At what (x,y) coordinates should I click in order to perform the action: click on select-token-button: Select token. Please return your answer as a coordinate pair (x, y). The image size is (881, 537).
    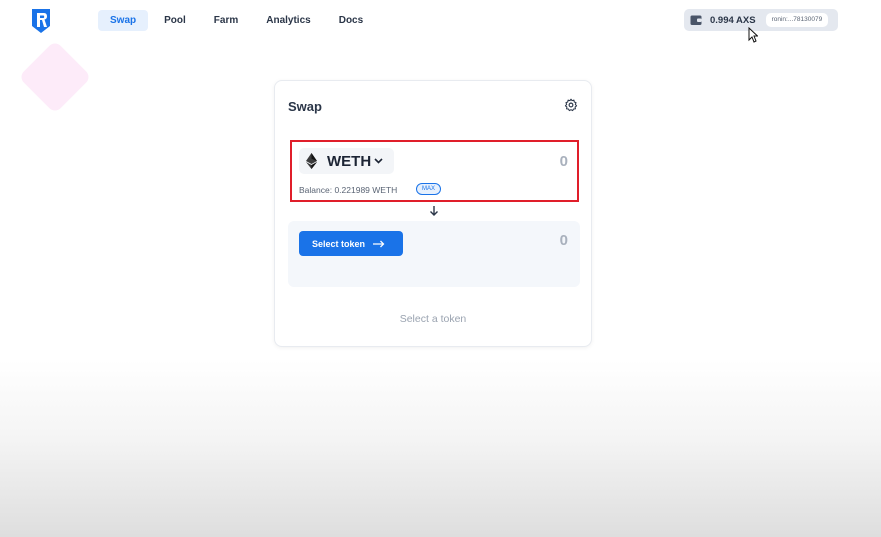
    Looking at the image, I should click on (351, 243).